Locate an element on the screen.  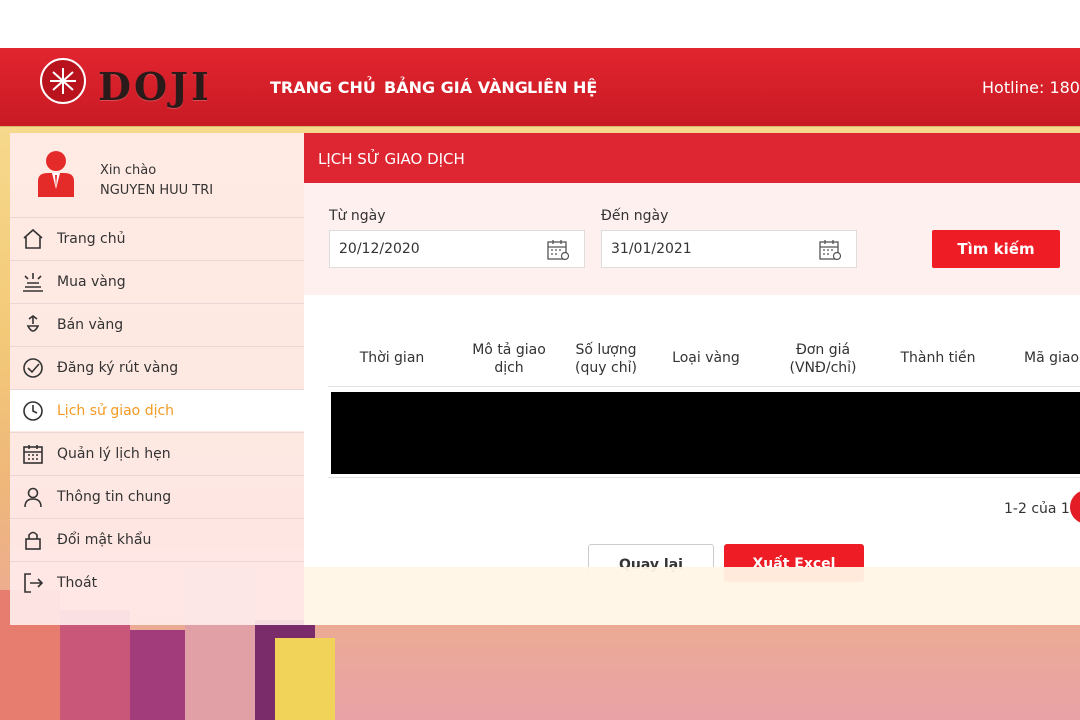
to-date-value: 31/01/2021 is located at coordinates (651, 249).